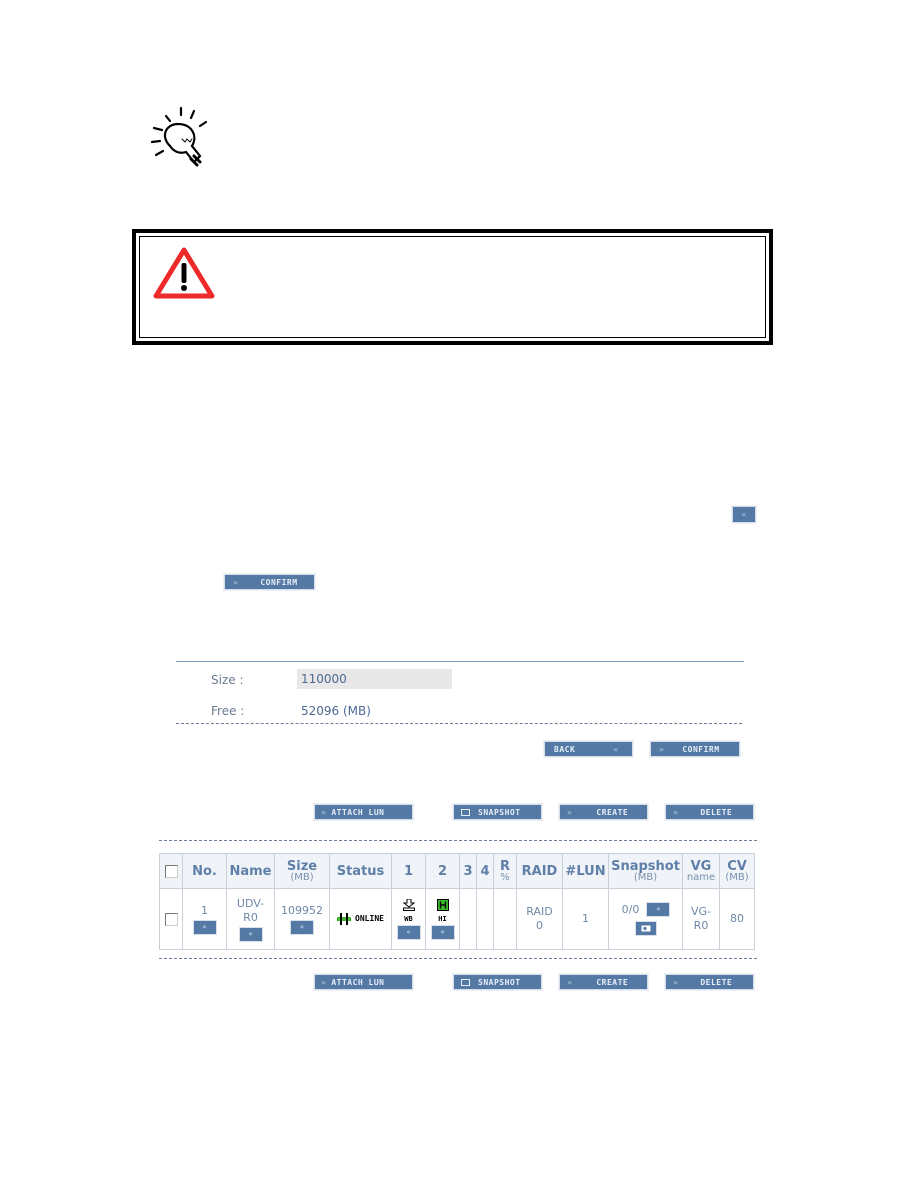 The image size is (918, 1188). I want to click on header-r-percent: R%, so click(505, 871).